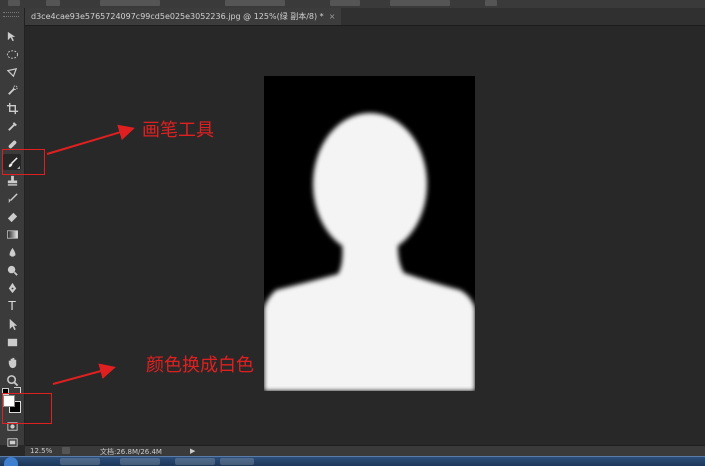  I want to click on gradient-icon, so click(12, 234).